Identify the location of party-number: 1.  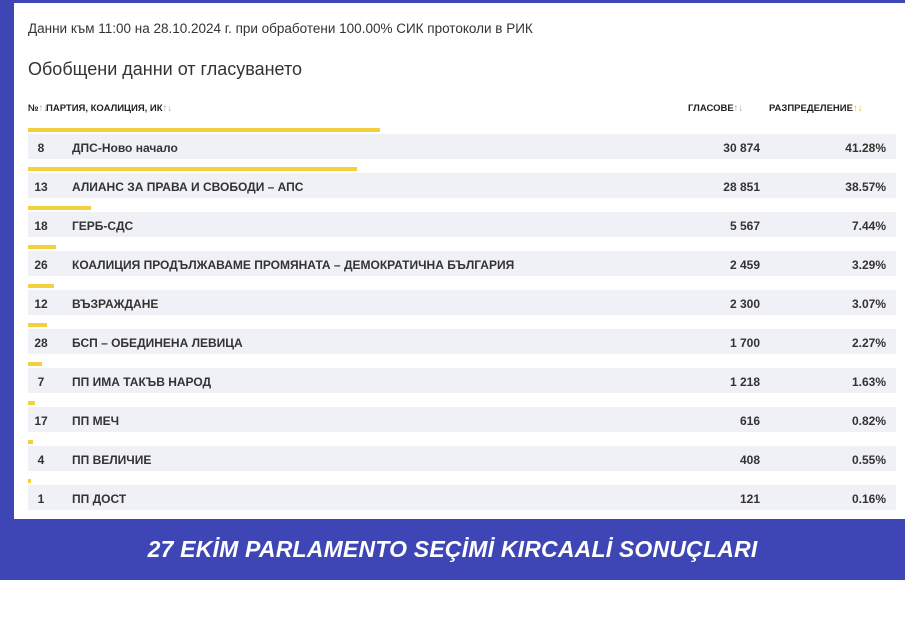
(41, 499).